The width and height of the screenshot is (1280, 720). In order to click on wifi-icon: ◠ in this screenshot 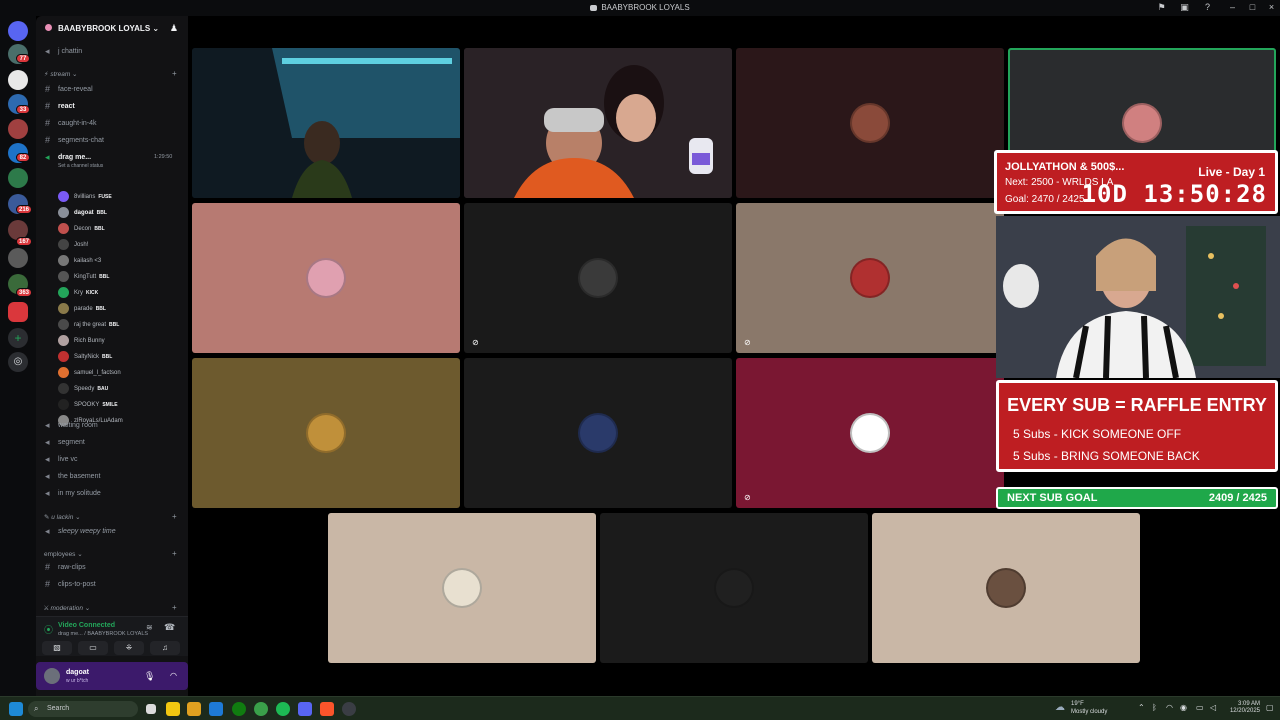, I will do `click(1169, 707)`.